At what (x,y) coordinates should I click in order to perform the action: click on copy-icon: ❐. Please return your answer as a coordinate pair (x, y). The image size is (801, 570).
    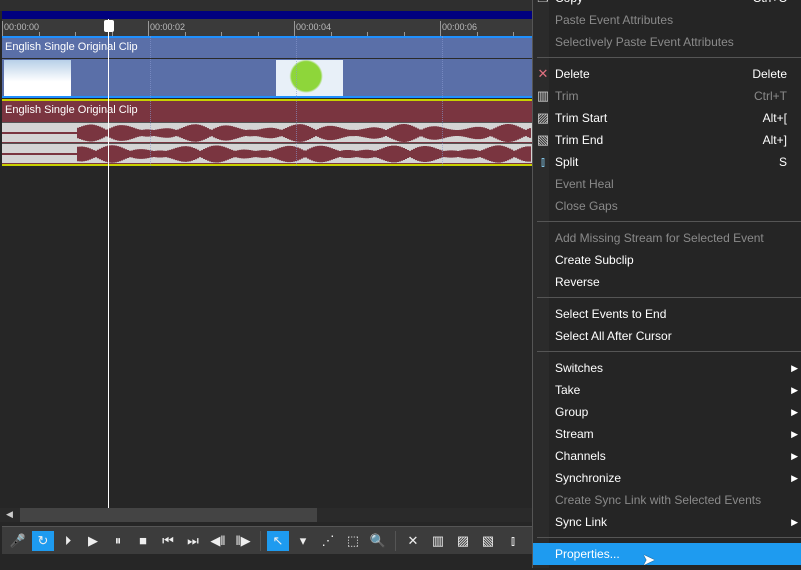
    Looking at the image, I should click on (543, 4).